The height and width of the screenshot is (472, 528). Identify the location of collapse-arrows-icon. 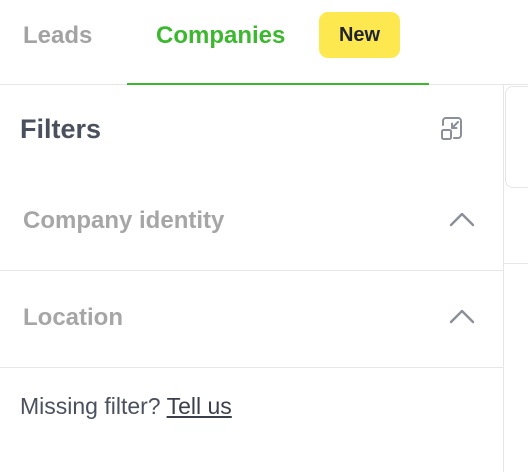
(451, 128).